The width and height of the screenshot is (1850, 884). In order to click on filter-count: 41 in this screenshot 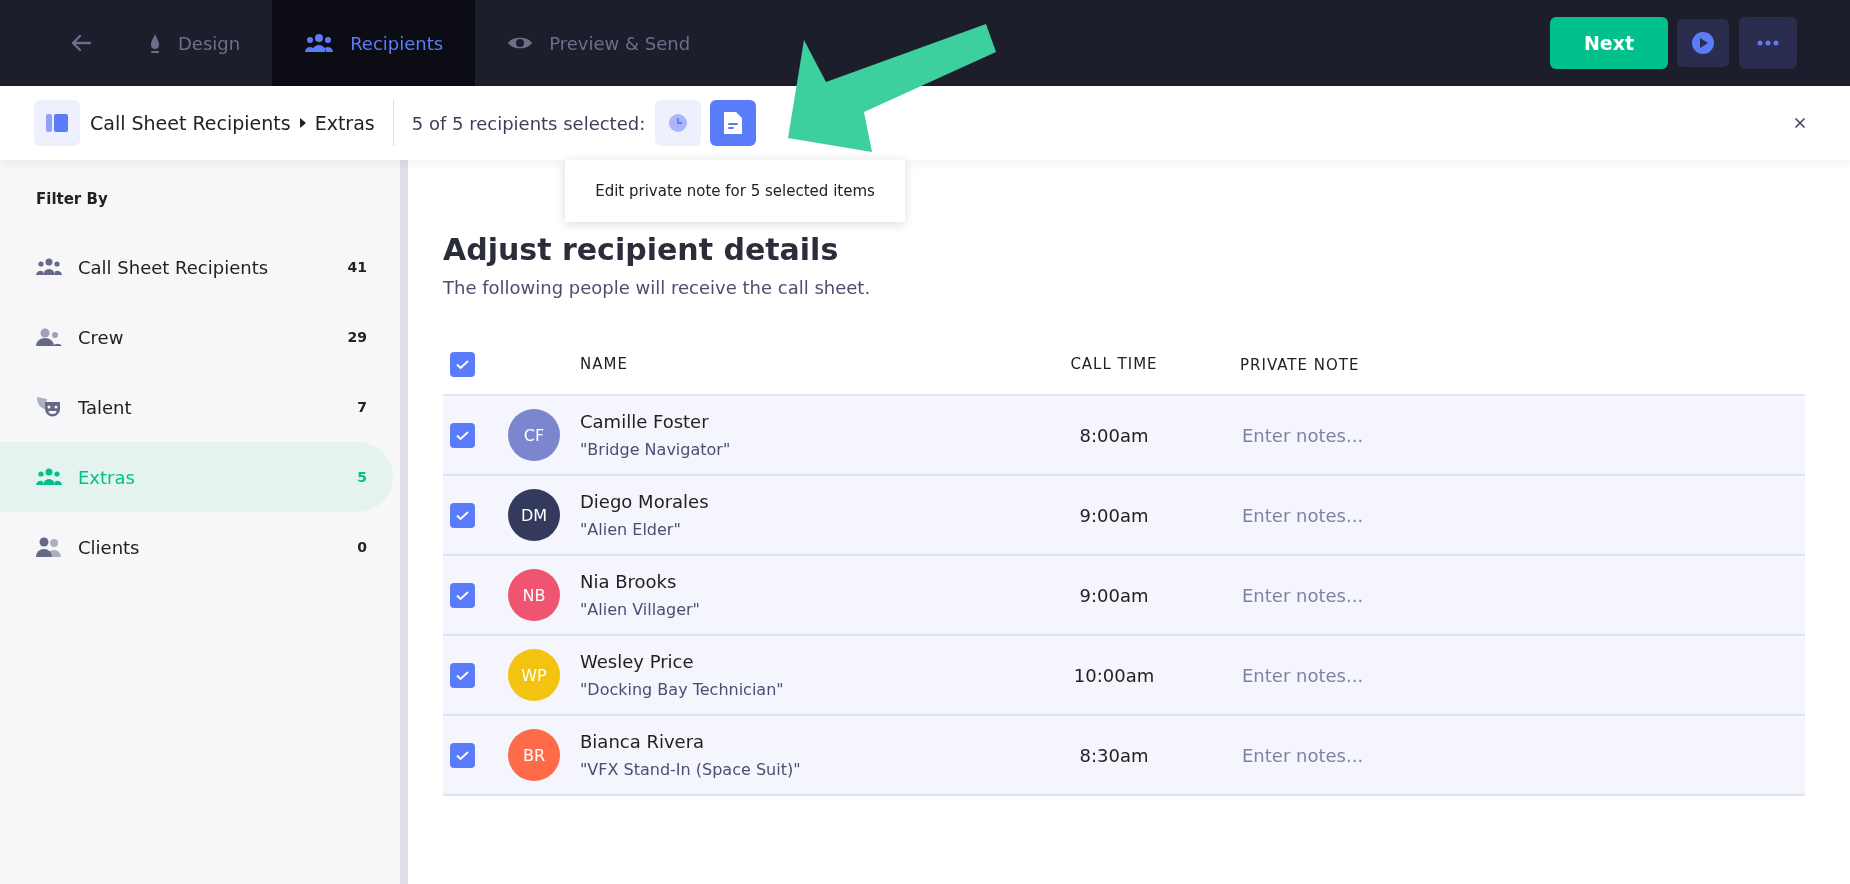, I will do `click(357, 267)`.